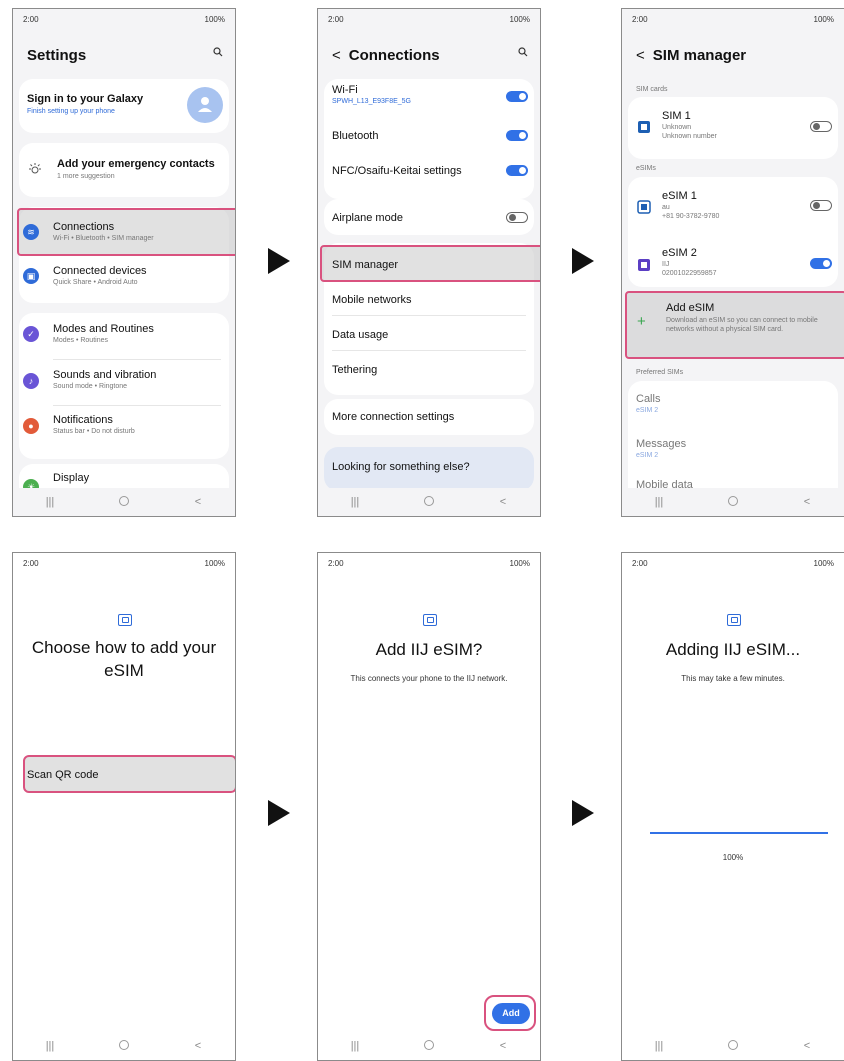 The width and height of the screenshot is (844, 1061). Describe the element at coordinates (31, 276) in the screenshot. I see `devices-icon: ▣` at that location.